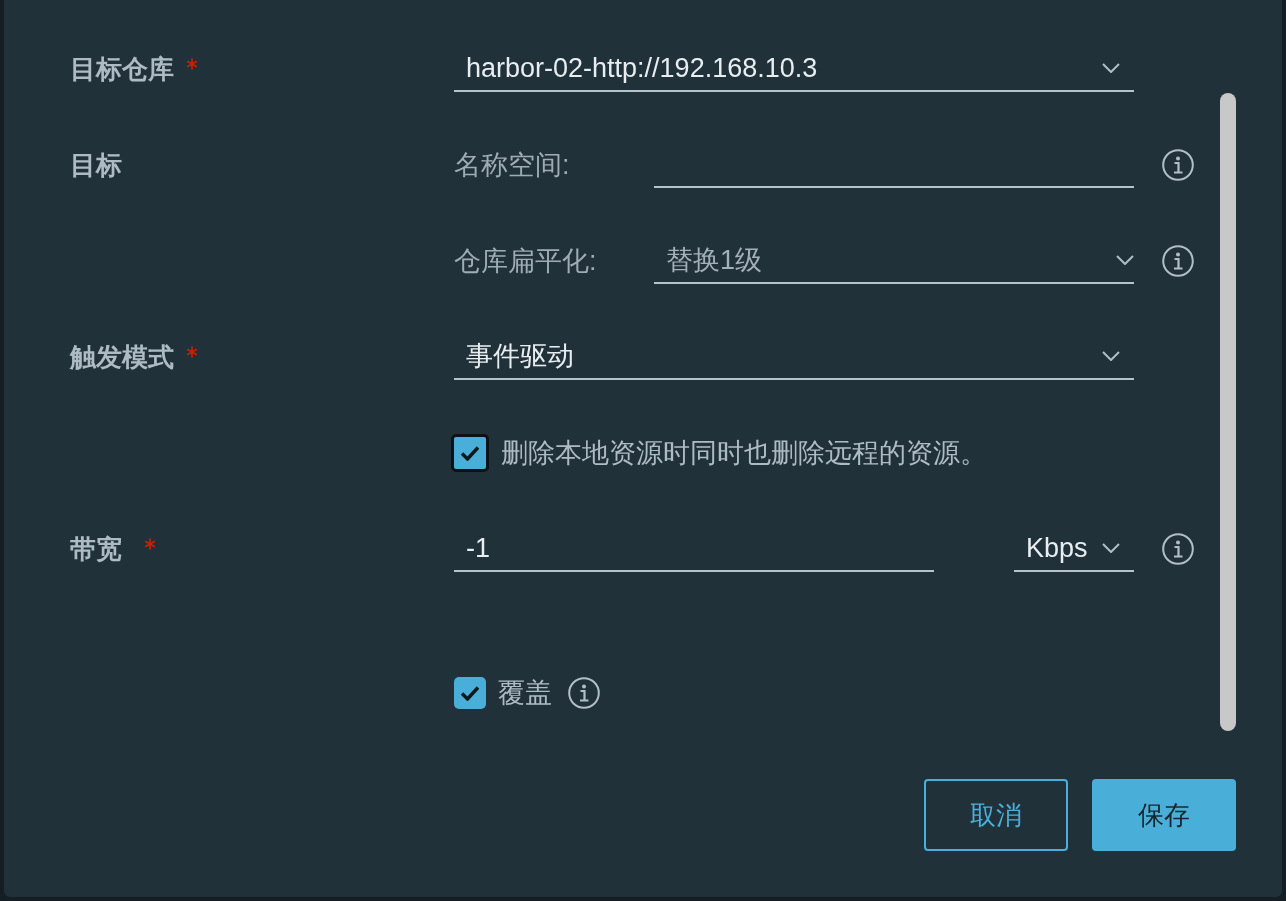 The width and height of the screenshot is (1286, 901). Describe the element at coordinates (525, 693) in the screenshot. I see `checkbox-label: 覆盖` at that location.